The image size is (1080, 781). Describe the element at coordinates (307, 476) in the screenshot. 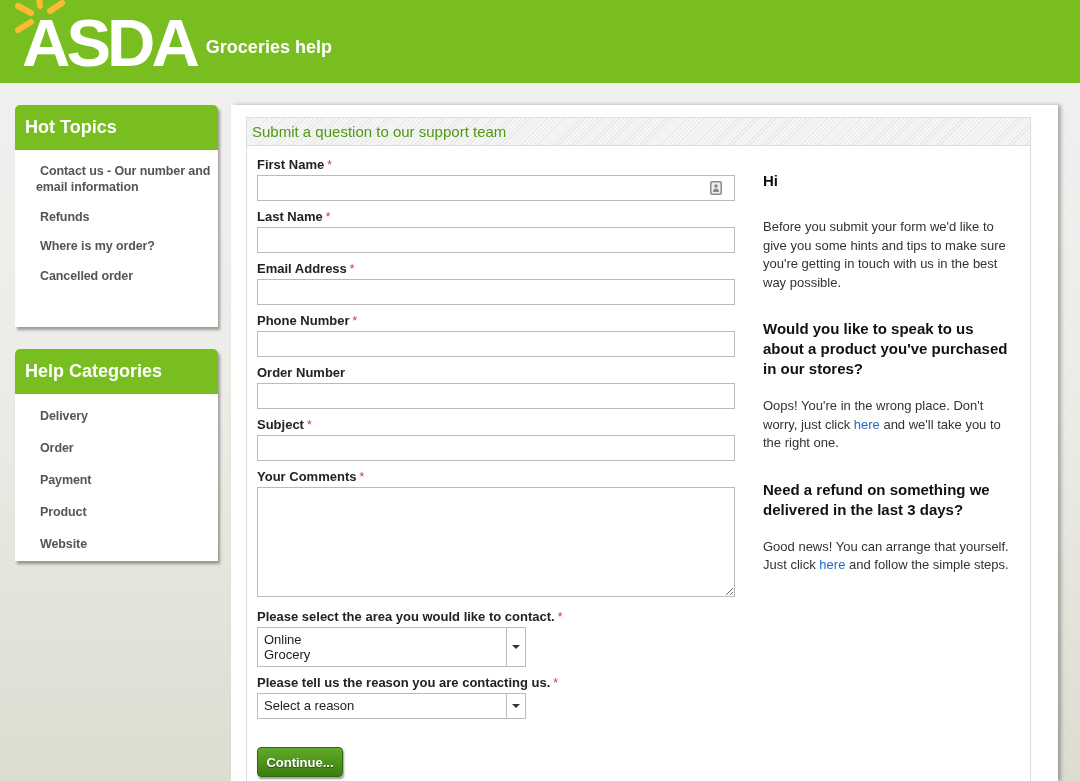

I see `field-label: Your Comments` at that location.